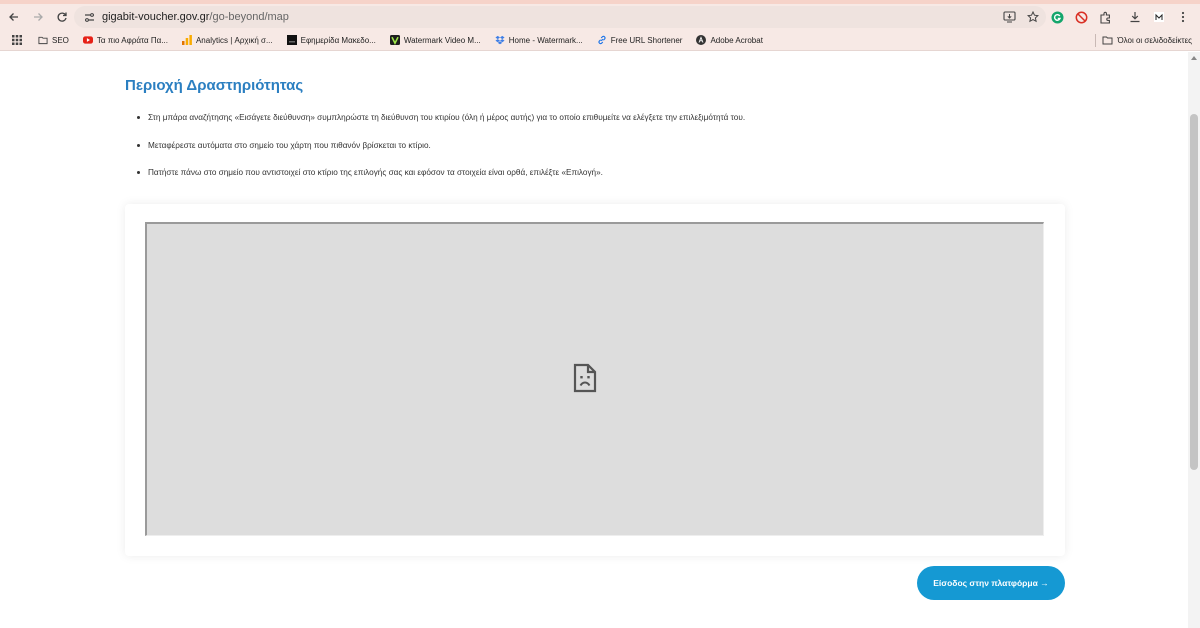 Image resolution: width=1200 pixels, height=628 pixels. I want to click on grammarly-extension-icon, so click(1057, 17).